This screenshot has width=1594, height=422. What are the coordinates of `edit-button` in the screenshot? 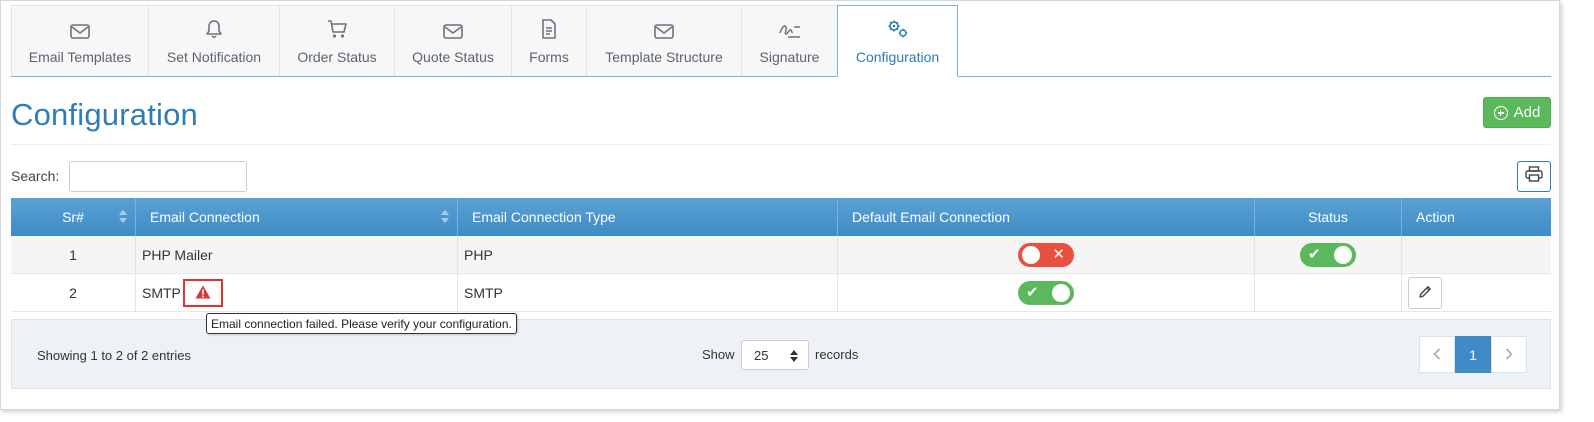 It's located at (1425, 293).